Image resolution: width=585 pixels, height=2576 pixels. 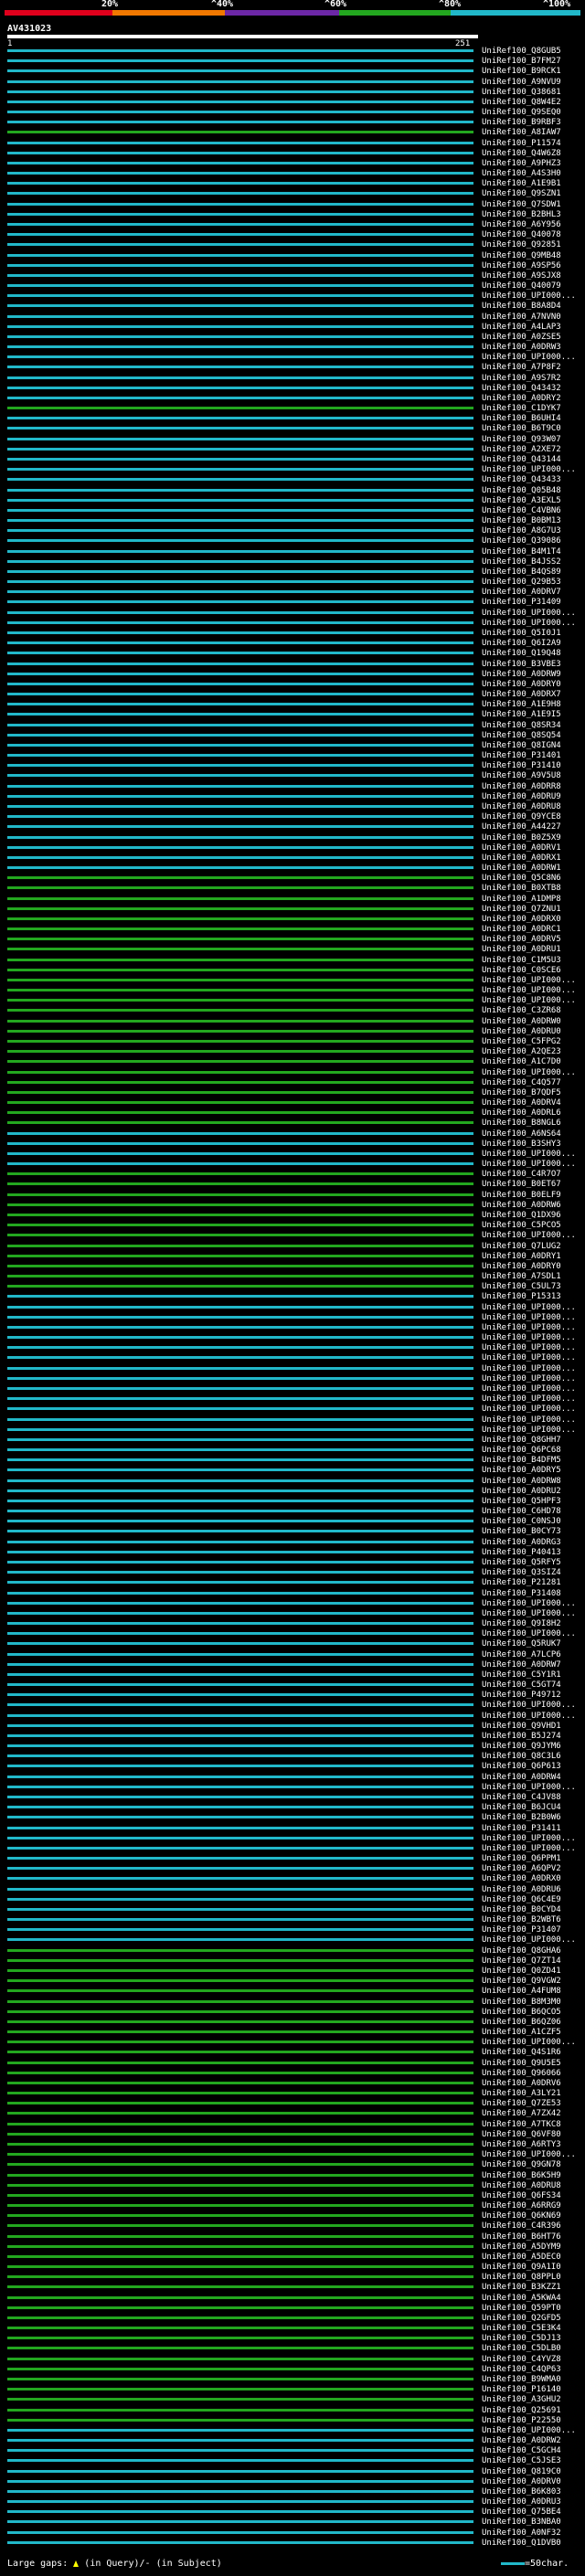 I want to click on hit-label: UniRef100_Q8SR34, so click(x=521, y=725).